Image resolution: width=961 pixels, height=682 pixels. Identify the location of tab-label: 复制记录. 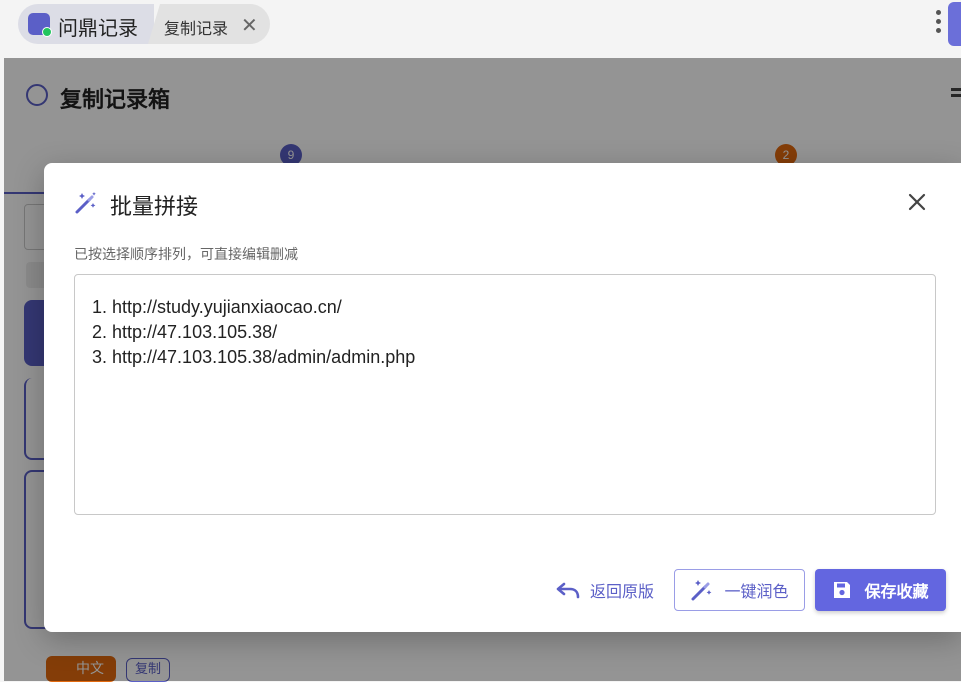
(196, 28).